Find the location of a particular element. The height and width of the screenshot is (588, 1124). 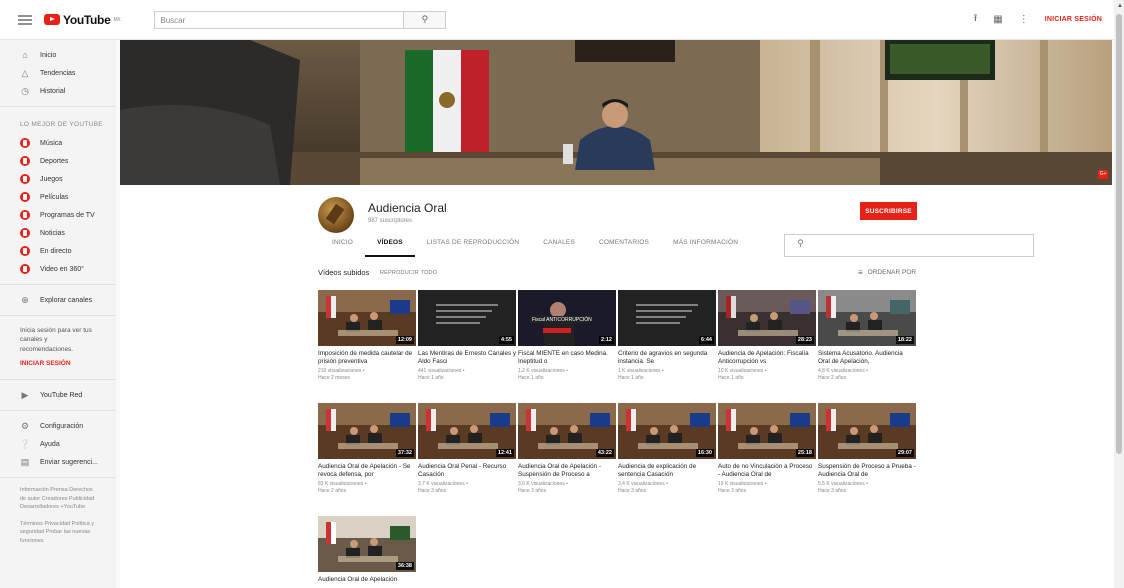

tab-listas: LISTAS DE REPRODUCCIÓN is located at coordinates (473, 245).